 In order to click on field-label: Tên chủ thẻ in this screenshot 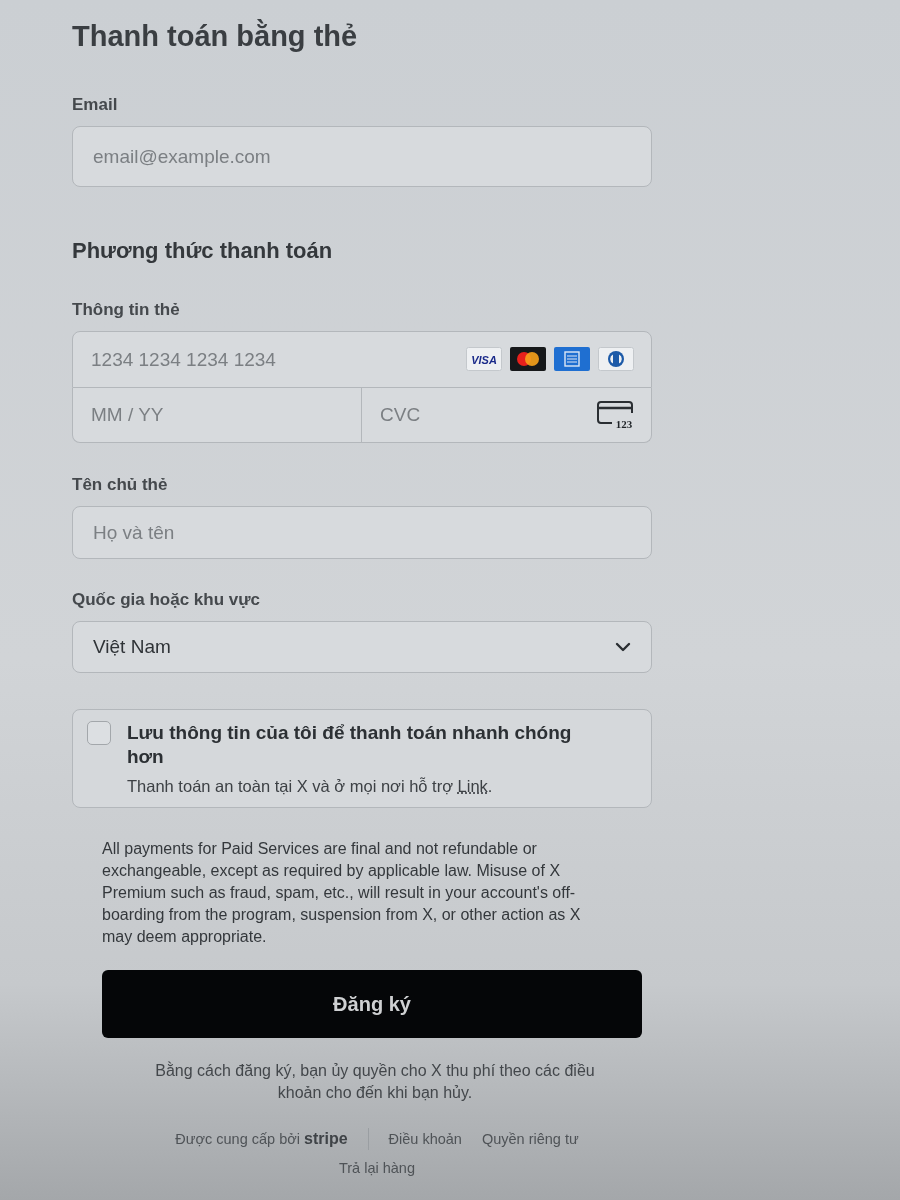, I will do `click(120, 485)`.